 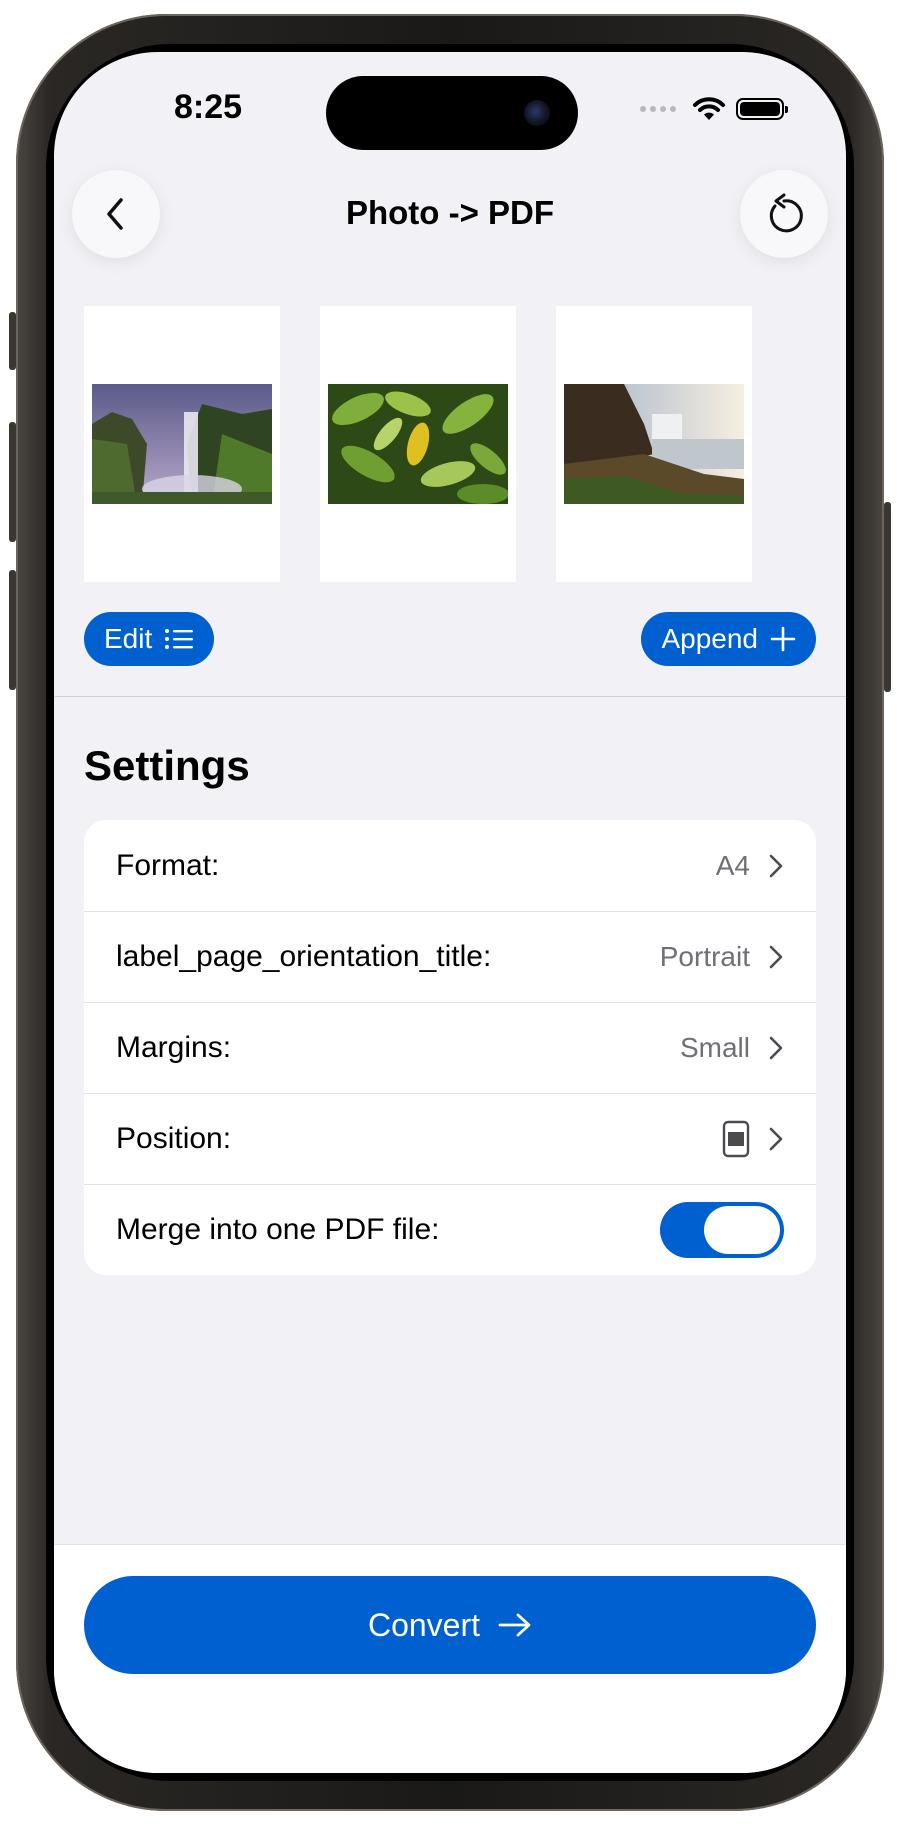 I want to click on margins-row: Margins: Small, so click(x=450, y=1047).